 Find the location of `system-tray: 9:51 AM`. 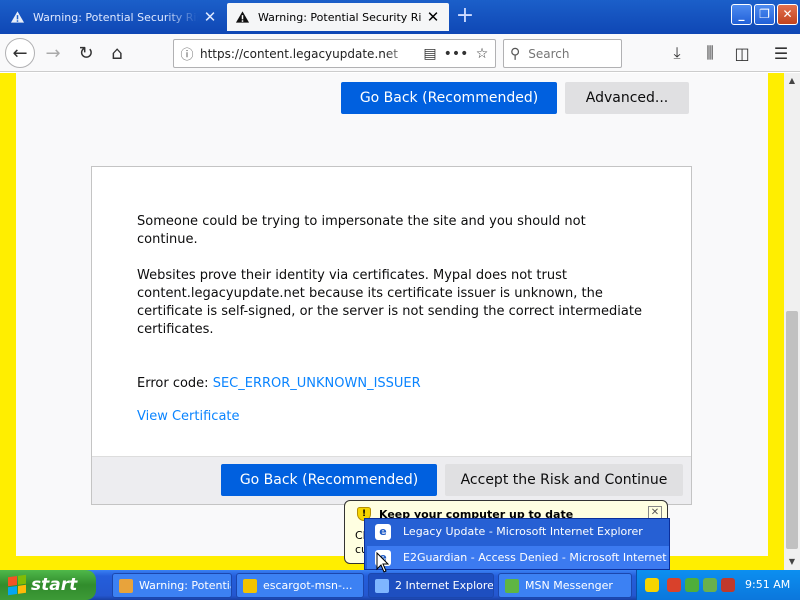

system-tray: 9:51 AM is located at coordinates (718, 585).